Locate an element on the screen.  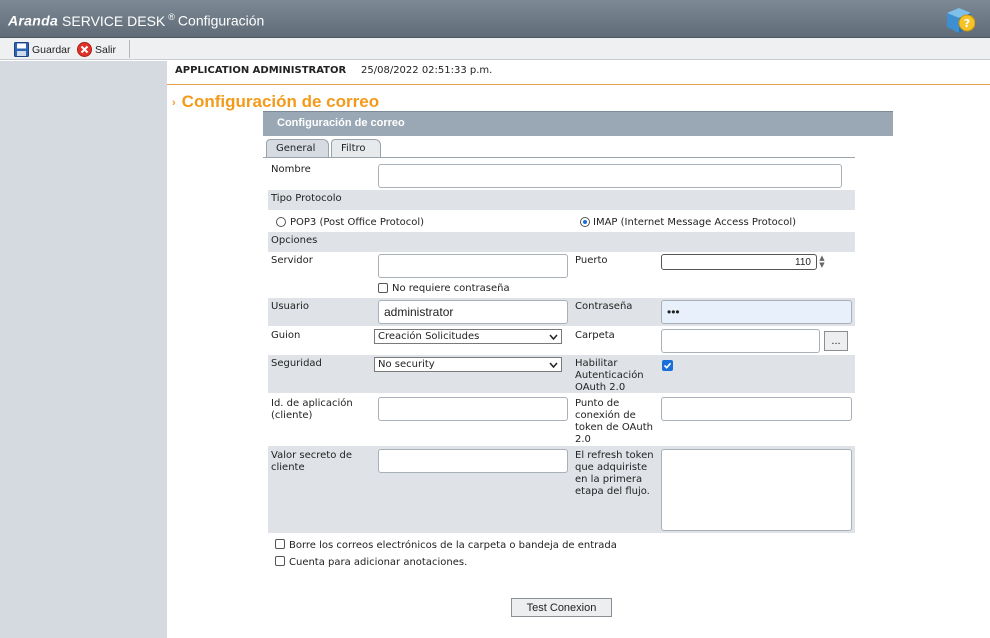
app-id-label: Id. de aplicación (cliente) is located at coordinates (312, 410).